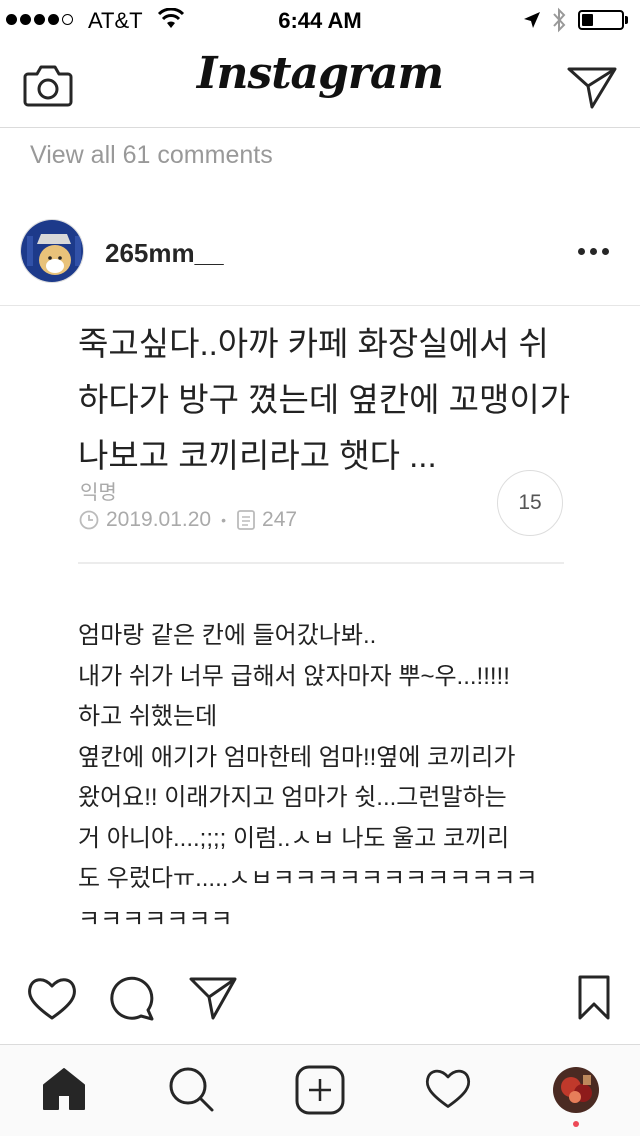  Describe the element at coordinates (587, 20) in the screenshot. I see `battery-level` at that location.